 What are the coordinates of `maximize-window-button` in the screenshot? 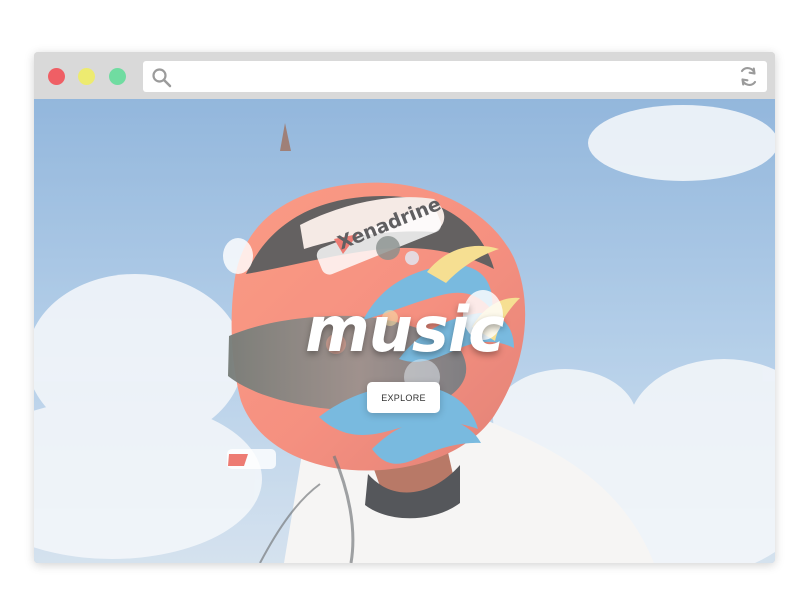 It's located at (117, 76).